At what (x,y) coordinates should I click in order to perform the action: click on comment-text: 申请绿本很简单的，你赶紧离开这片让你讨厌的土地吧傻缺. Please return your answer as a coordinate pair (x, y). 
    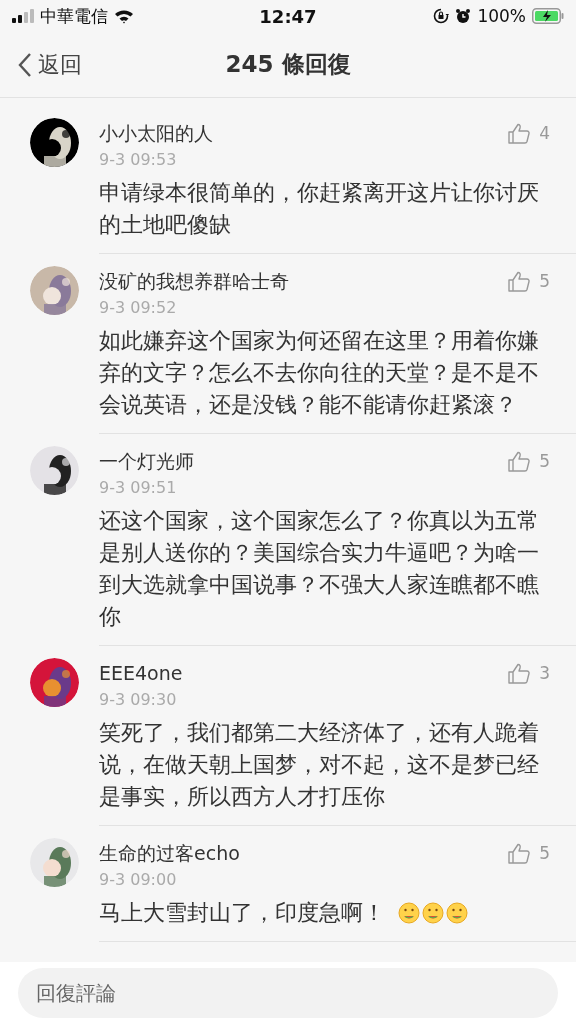
    Looking at the image, I should click on (319, 208).